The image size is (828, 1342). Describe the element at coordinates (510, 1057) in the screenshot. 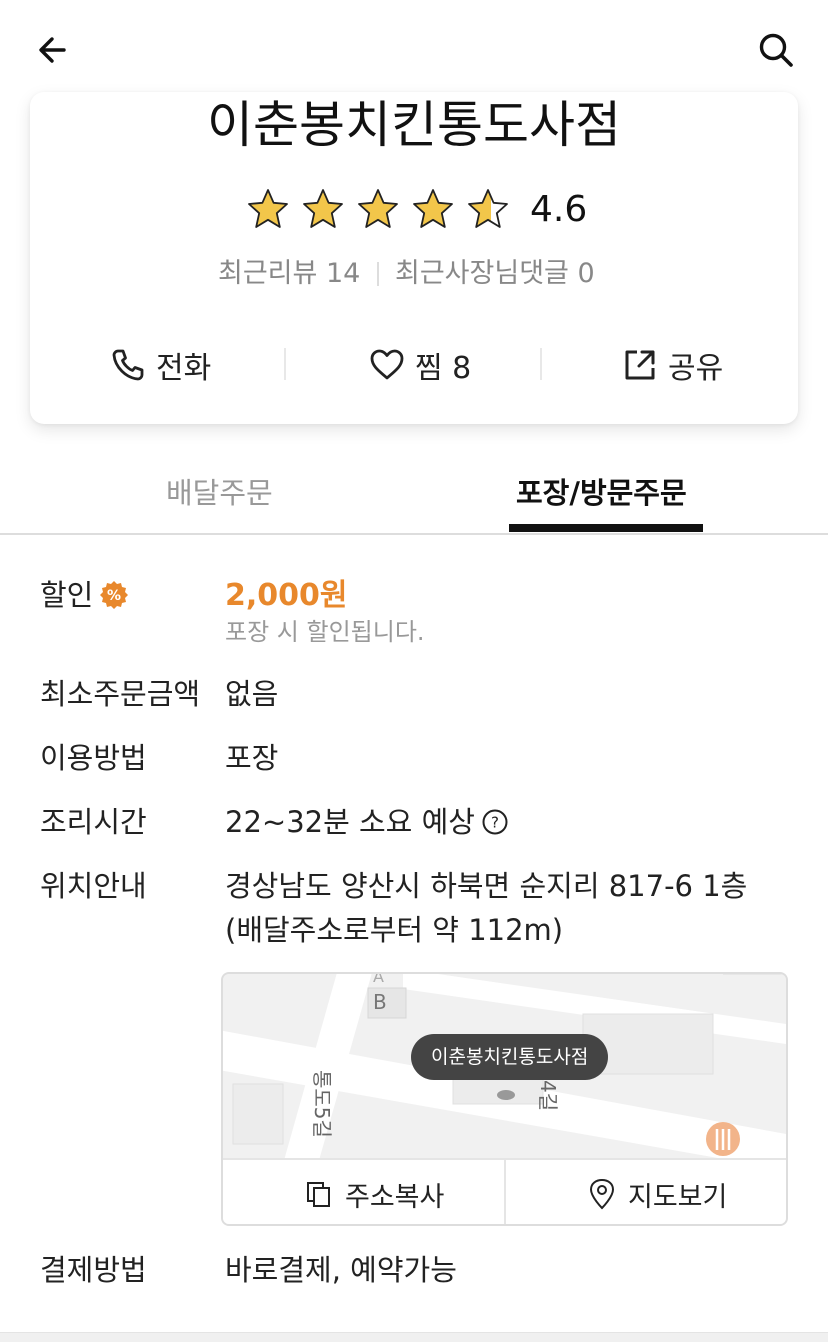

I see `map-pin-label: 이춘봉치킨통도사점` at that location.